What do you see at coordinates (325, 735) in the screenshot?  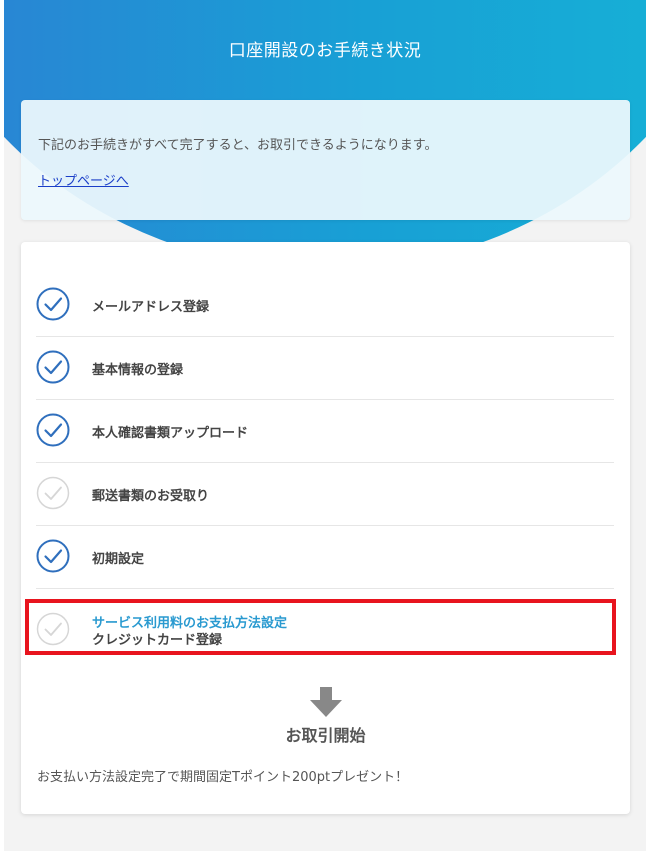 I see `trading-start-label: お取引開始` at bounding box center [325, 735].